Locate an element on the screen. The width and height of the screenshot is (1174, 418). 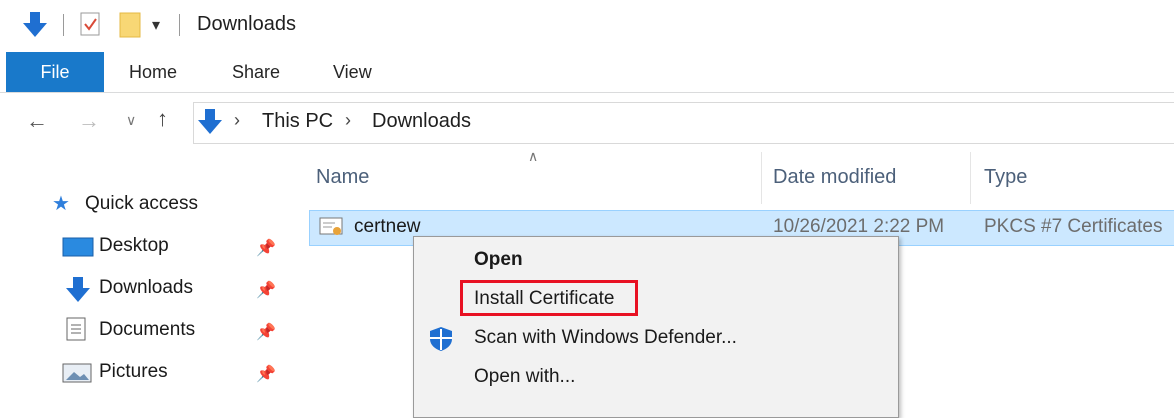
window-title: Downloads is located at coordinates (246, 24).